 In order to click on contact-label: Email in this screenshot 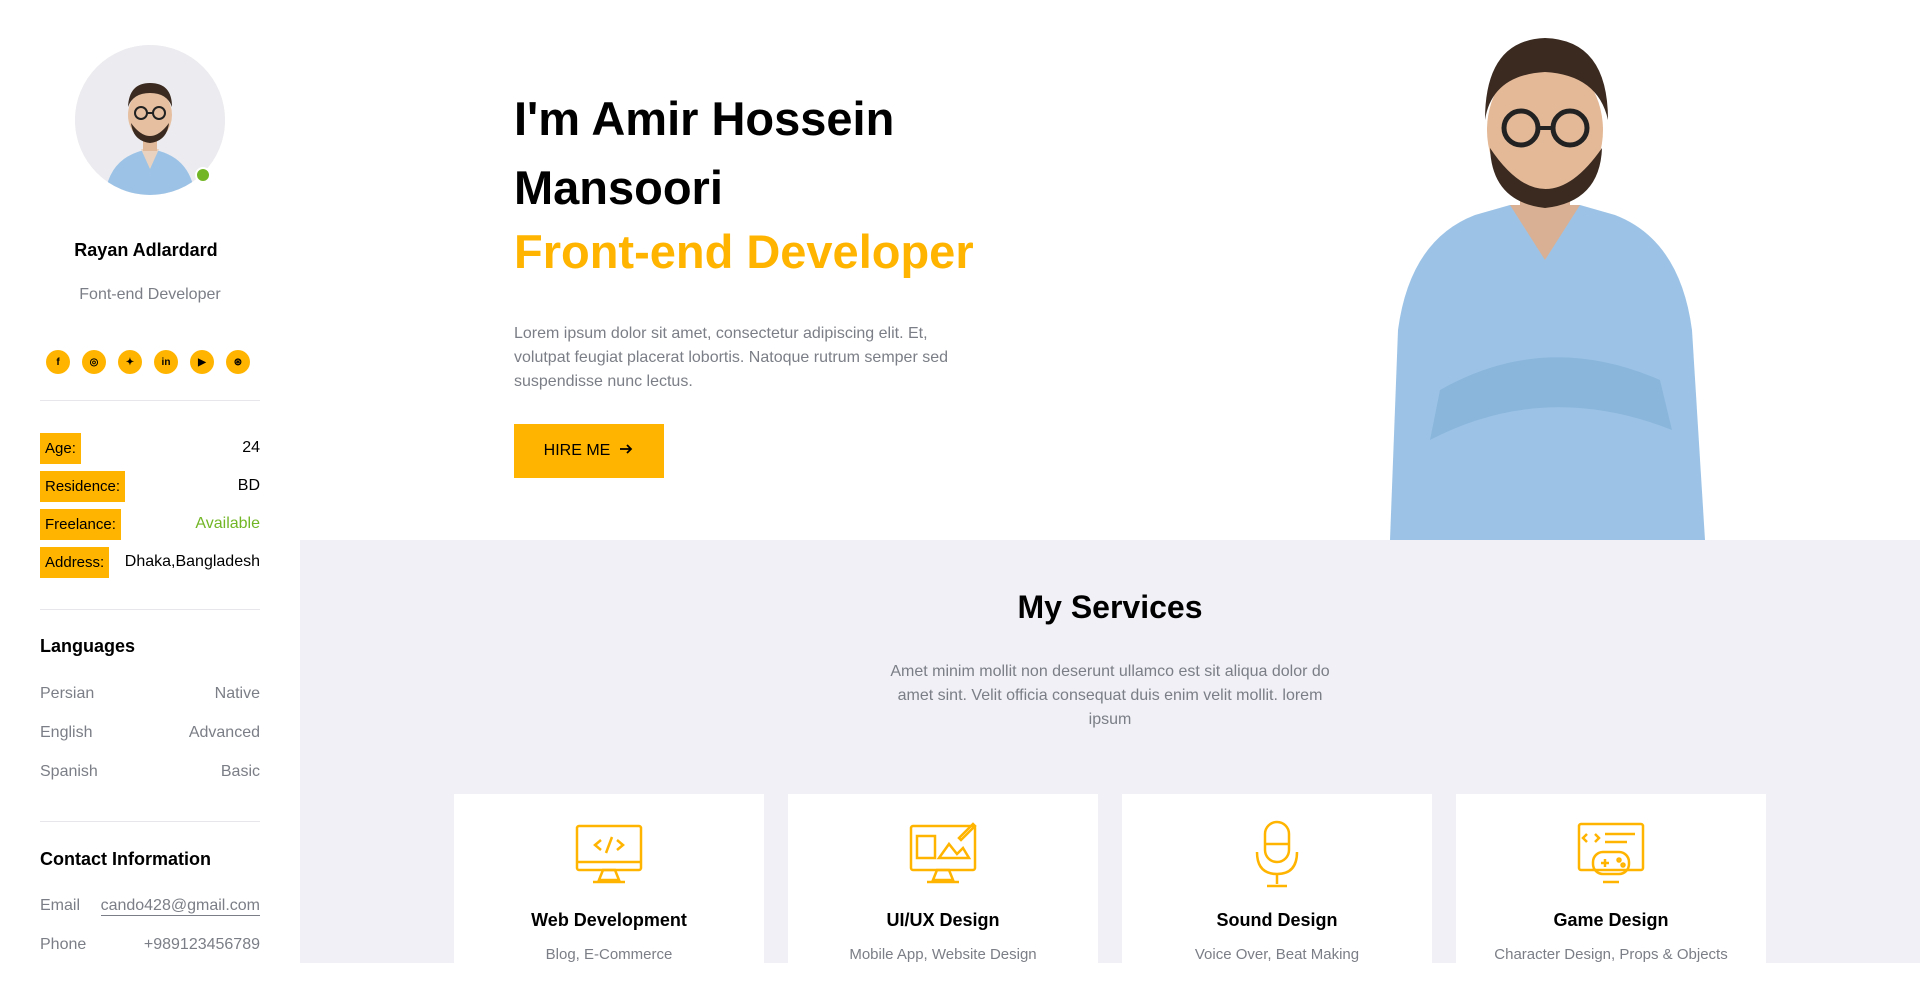, I will do `click(60, 905)`.